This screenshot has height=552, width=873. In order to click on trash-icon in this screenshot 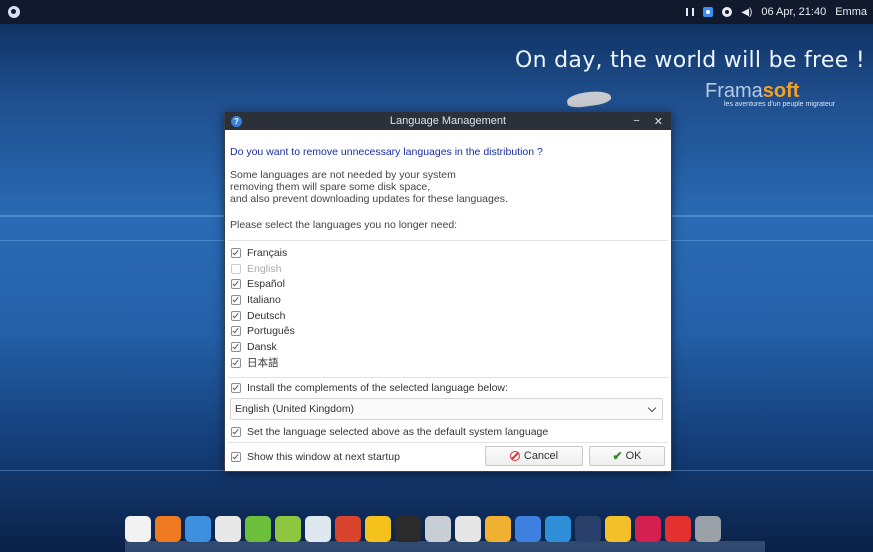, I will do `click(708, 529)`.